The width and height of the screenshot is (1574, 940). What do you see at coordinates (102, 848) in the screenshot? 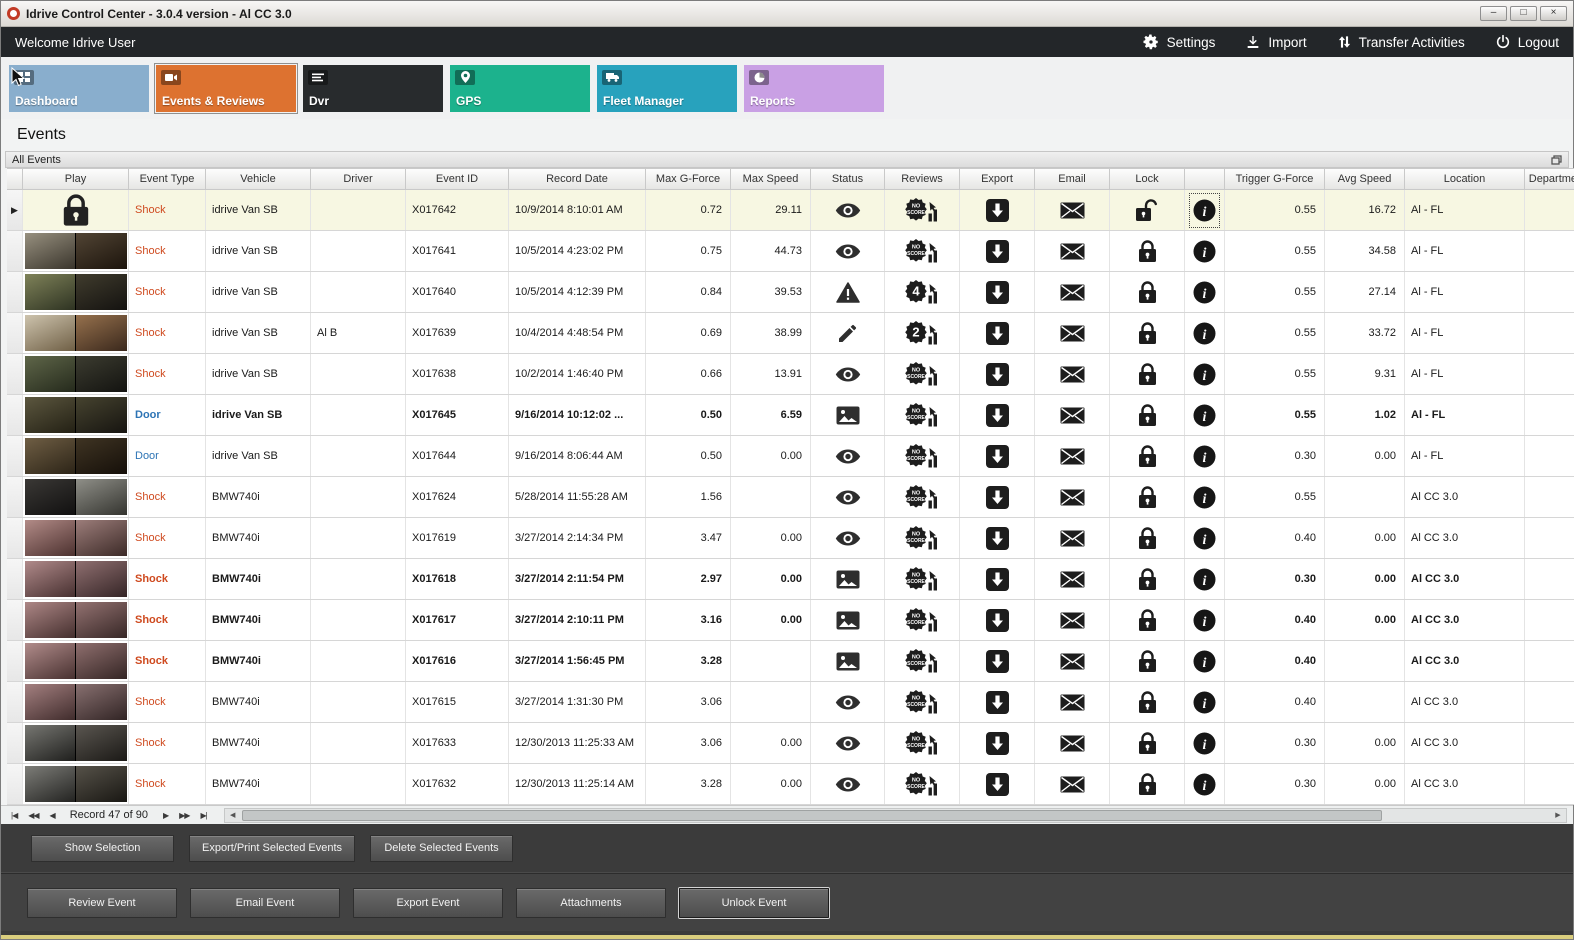
I see `show-selection-button: Show Selection` at bounding box center [102, 848].